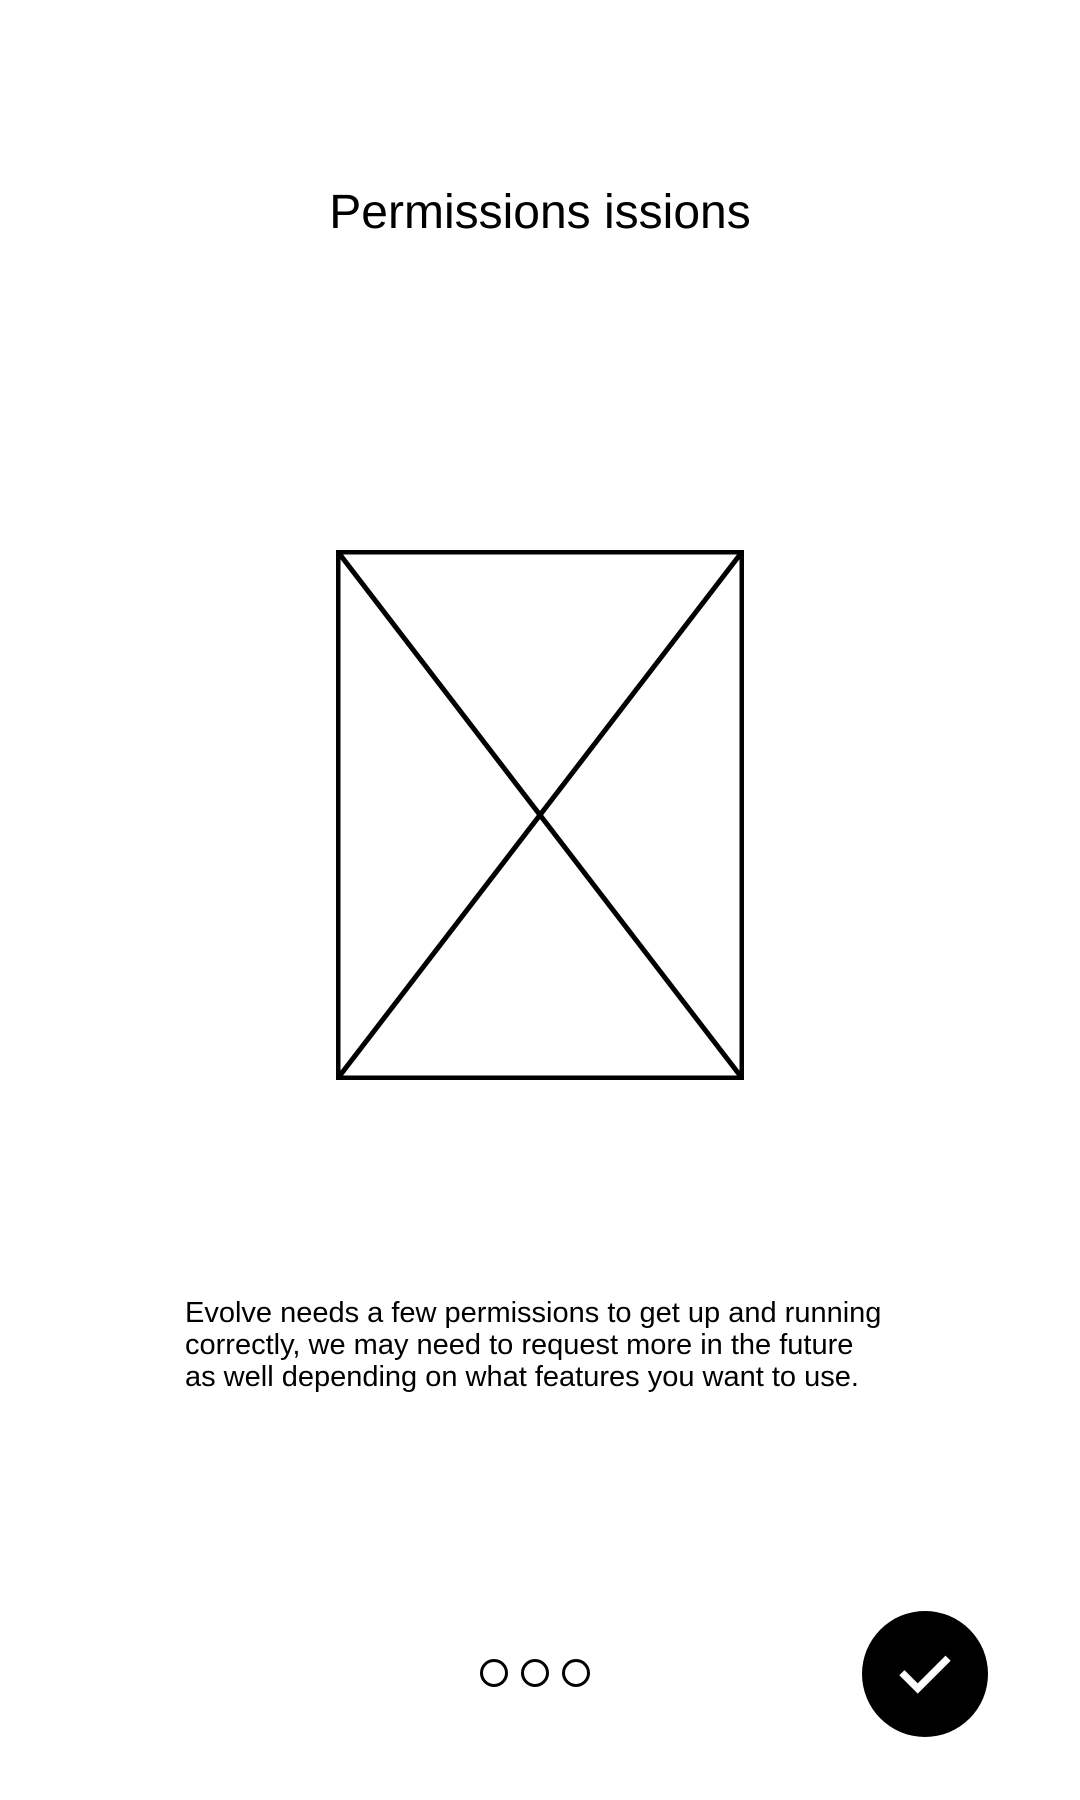 The image size is (1080, 1800). I want to click on image-placeholder, so click(540, 815).